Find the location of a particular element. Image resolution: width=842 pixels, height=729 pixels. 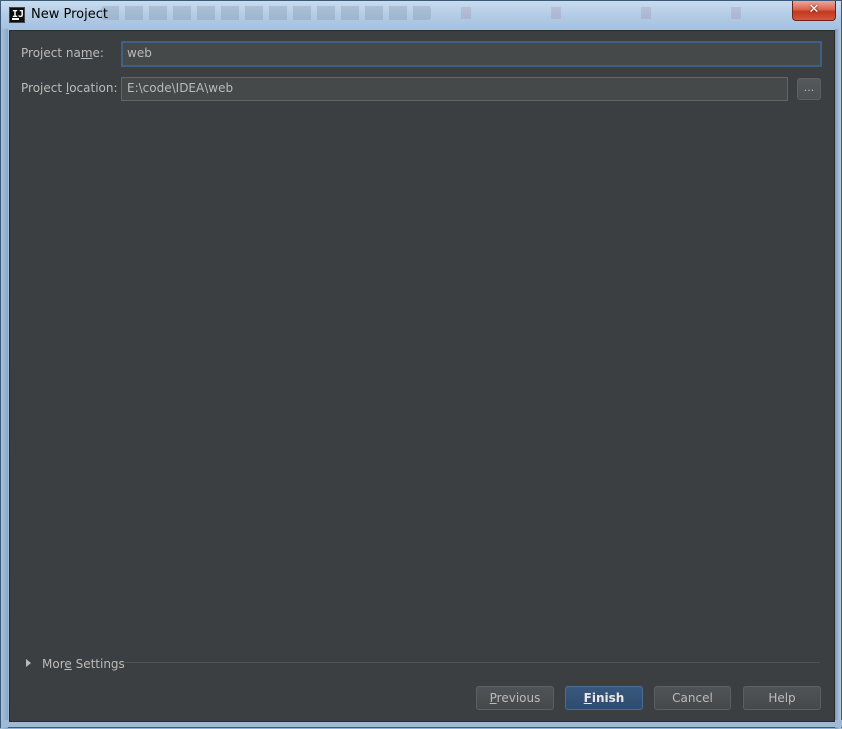

project-name-label: Project name: is located at coordinates (62, 53).